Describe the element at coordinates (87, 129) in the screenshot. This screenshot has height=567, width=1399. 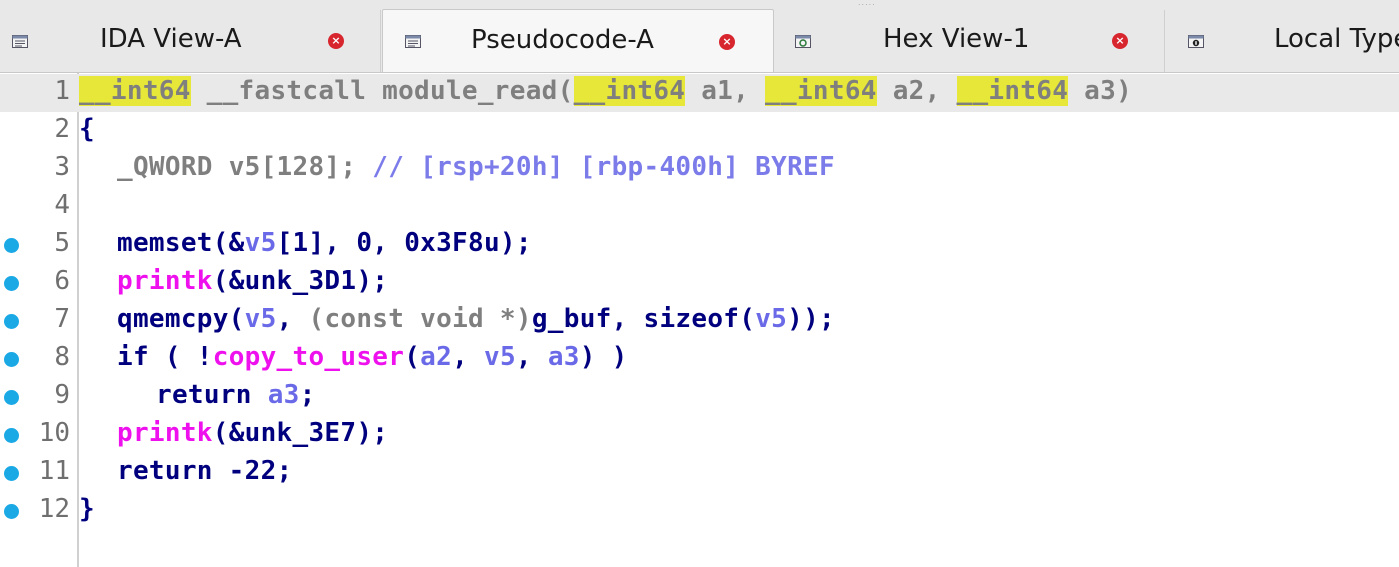
I see `code-text: {` at that location.